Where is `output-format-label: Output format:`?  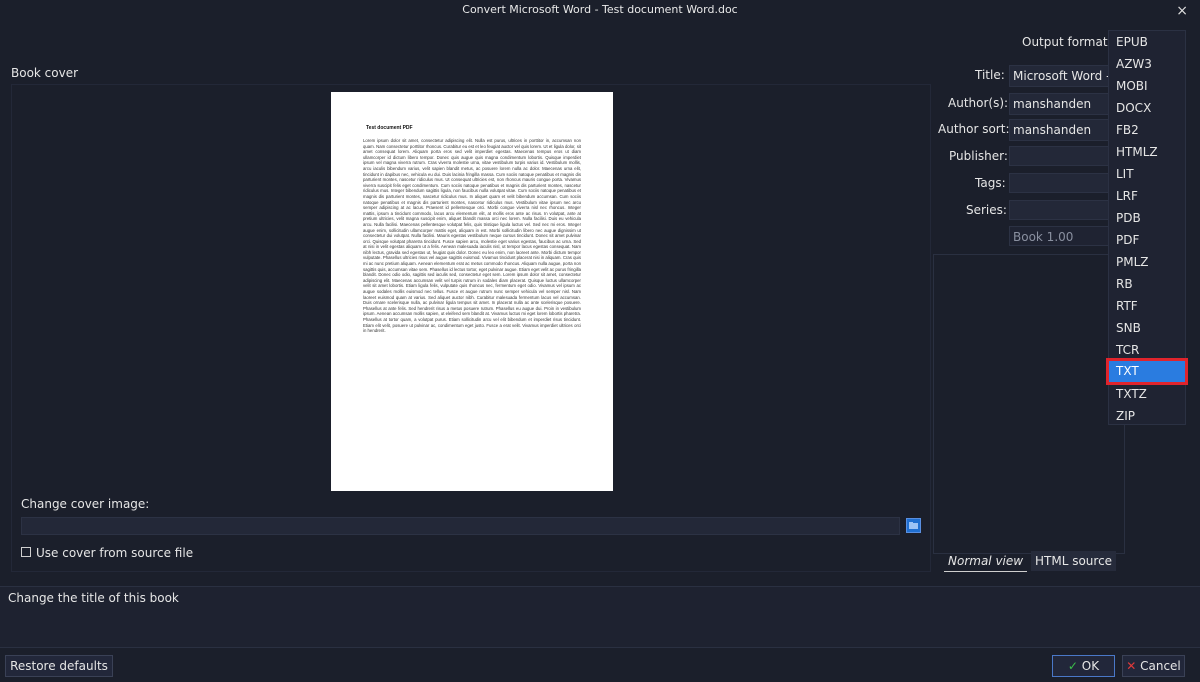
output-format-label: Output format: is located at coordinates (1067, 42).